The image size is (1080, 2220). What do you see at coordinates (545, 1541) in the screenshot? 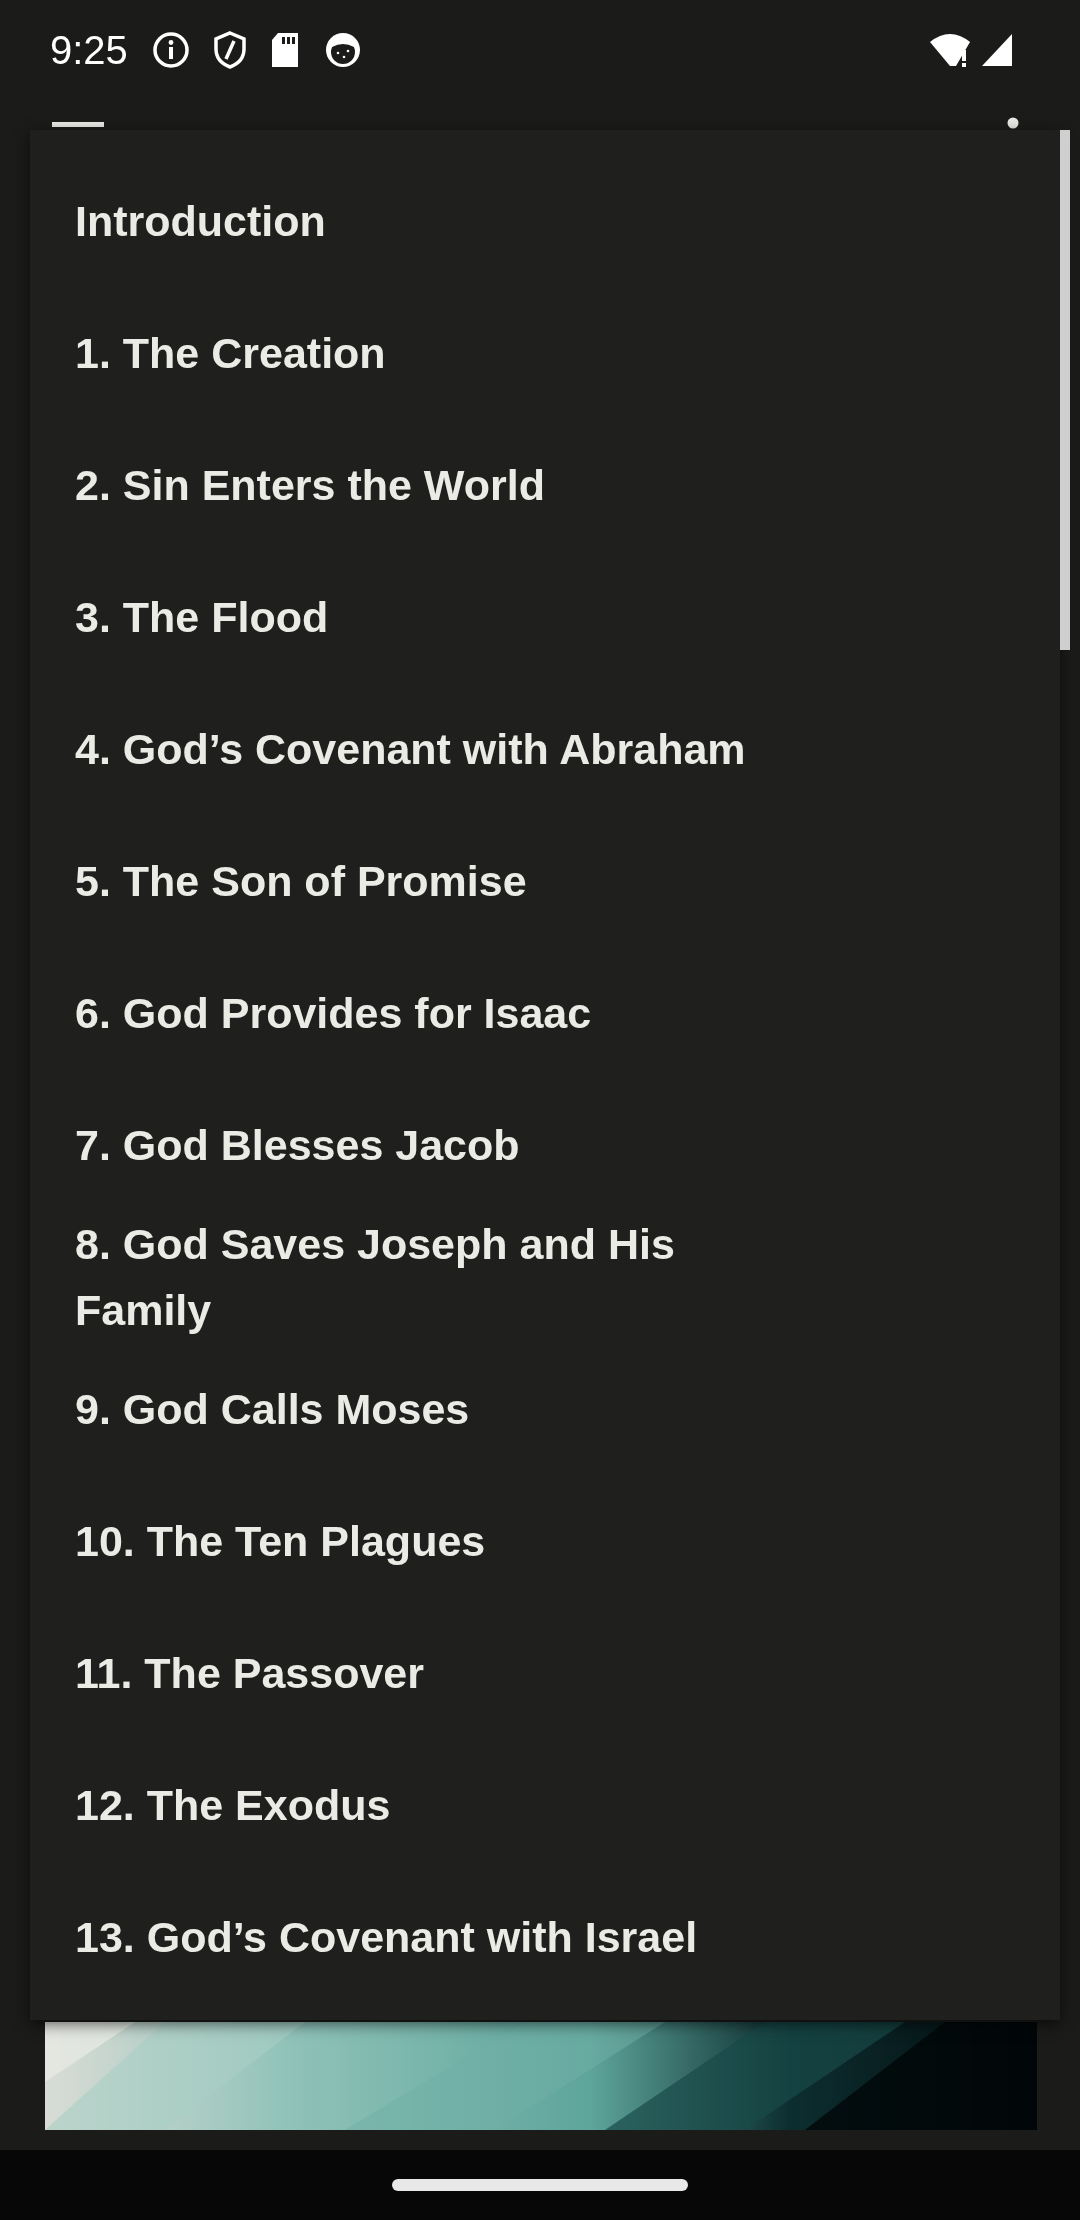
I see `menu-item: 10. The Ten Plagues` at bounding box center [545, 1541].